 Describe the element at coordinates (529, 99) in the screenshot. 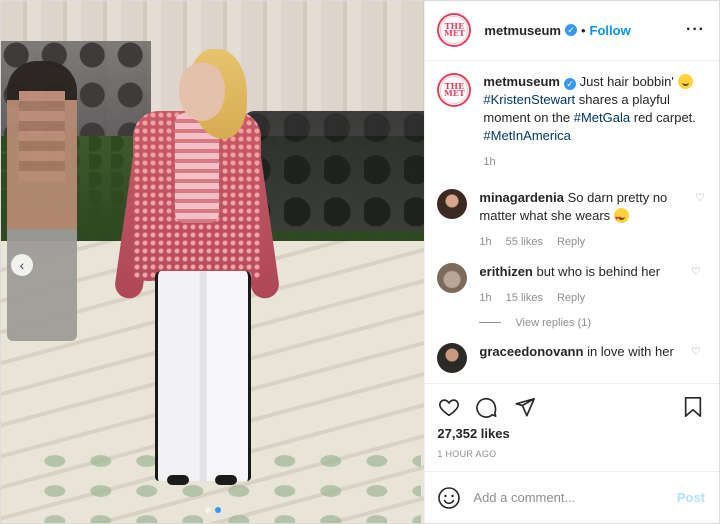

I see `hashtag-person: #KristenStewart` at that location.